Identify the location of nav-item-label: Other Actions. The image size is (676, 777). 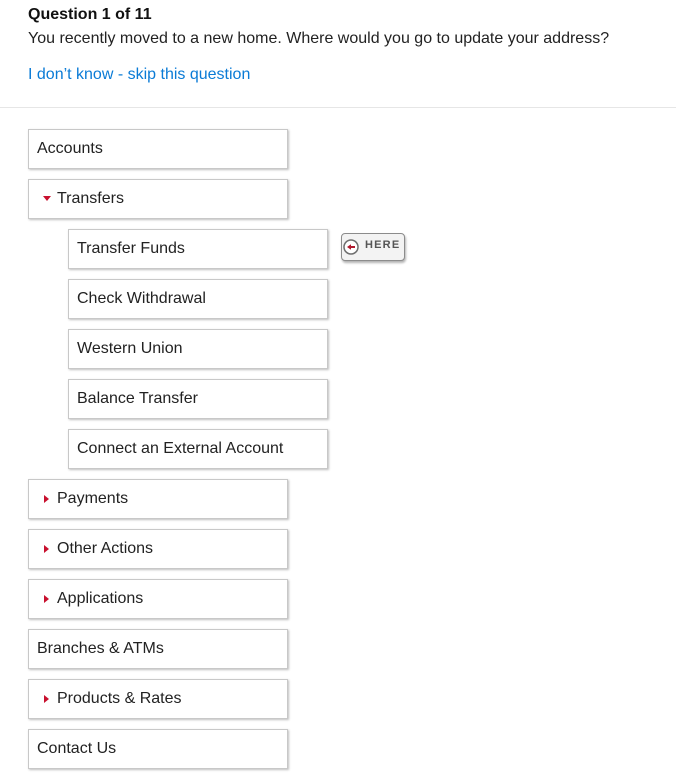
(105, 548).